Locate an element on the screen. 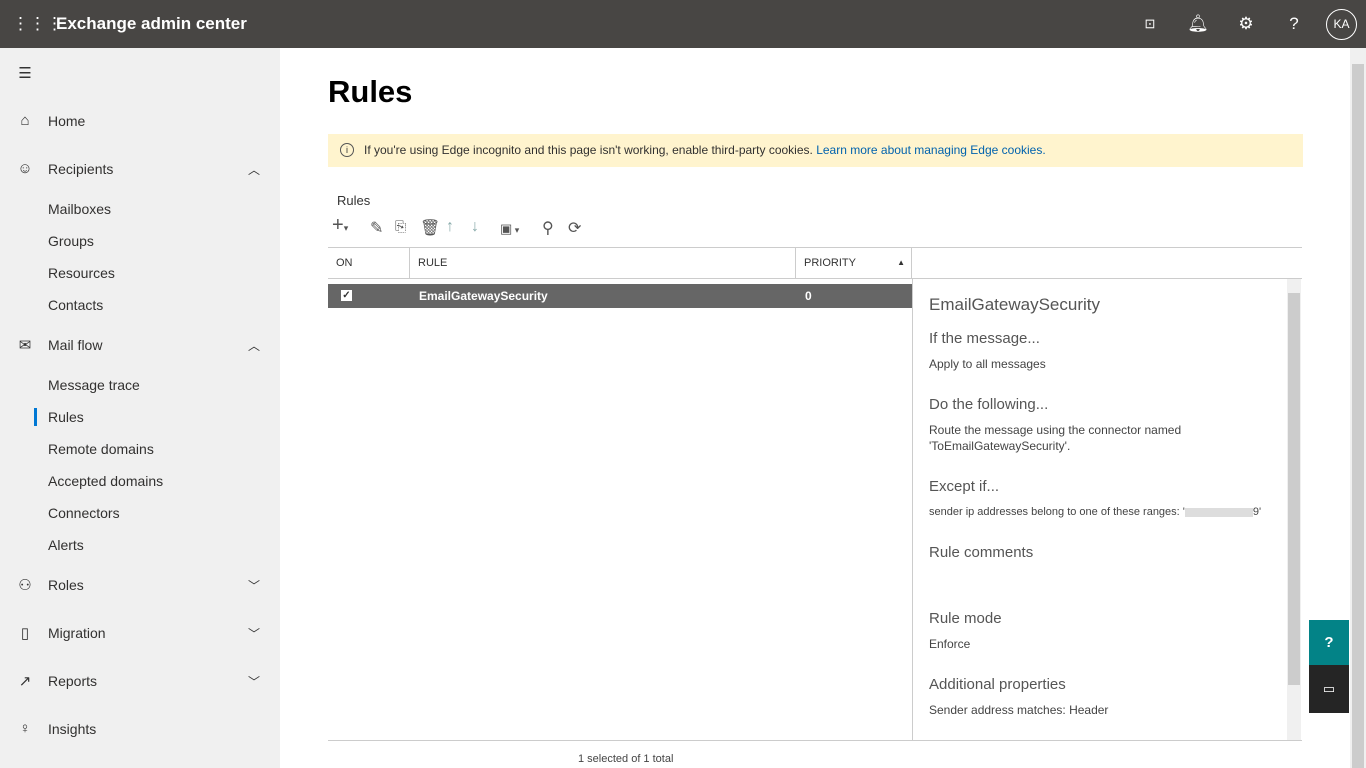 This screenshot has width=1366, height=768. sidebar-item-alerts: Alerts is located at coordinates (66, 545).